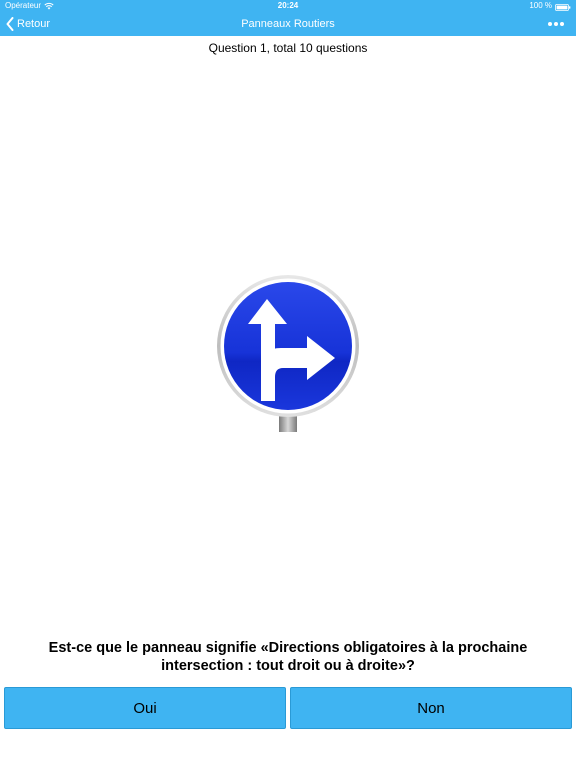 The width and height of the screenshot is (576, 768). I want to click on ellipsis-icon, so click(556, 27).